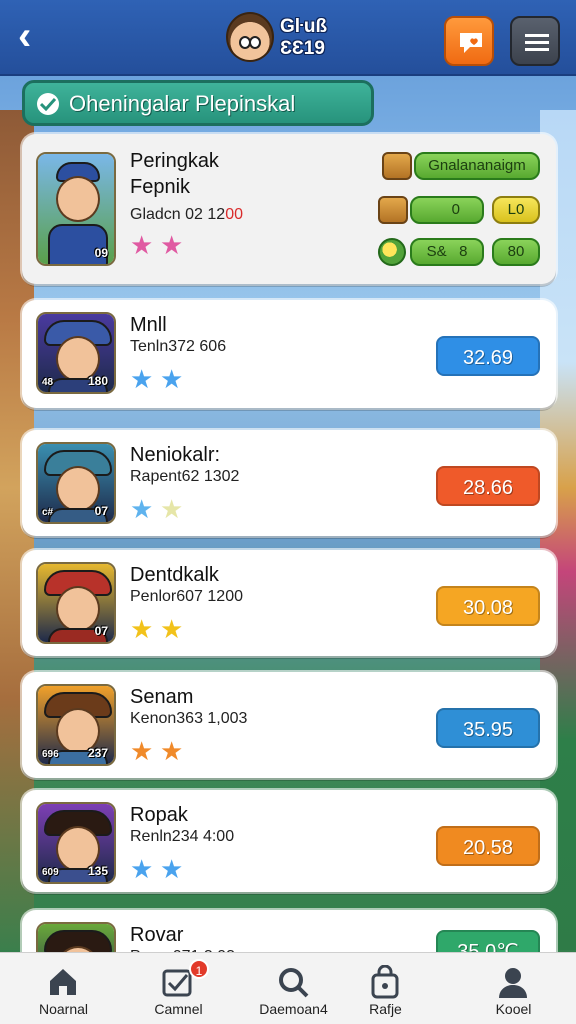 The height and width of the screenshot is (1024, 576). What do you see at coordinates (76, 483) in the screenshot?
I see `player-avatar: c# 07` at bounding box center [76, 483].